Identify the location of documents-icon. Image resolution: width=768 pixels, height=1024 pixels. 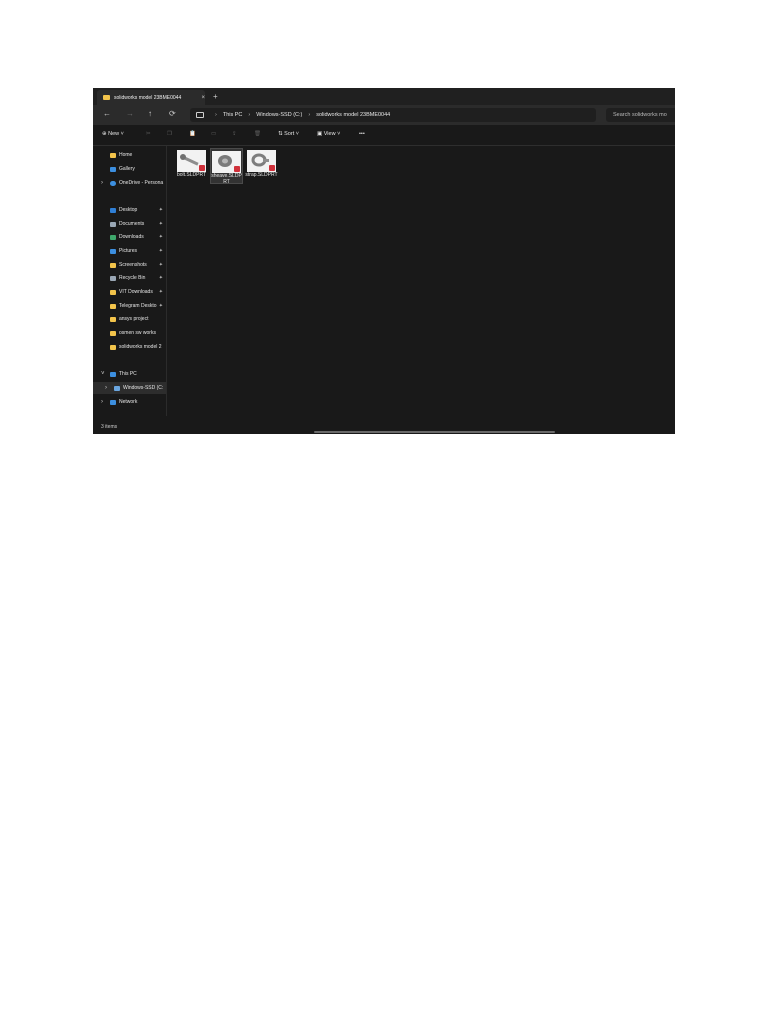
(113, 224).